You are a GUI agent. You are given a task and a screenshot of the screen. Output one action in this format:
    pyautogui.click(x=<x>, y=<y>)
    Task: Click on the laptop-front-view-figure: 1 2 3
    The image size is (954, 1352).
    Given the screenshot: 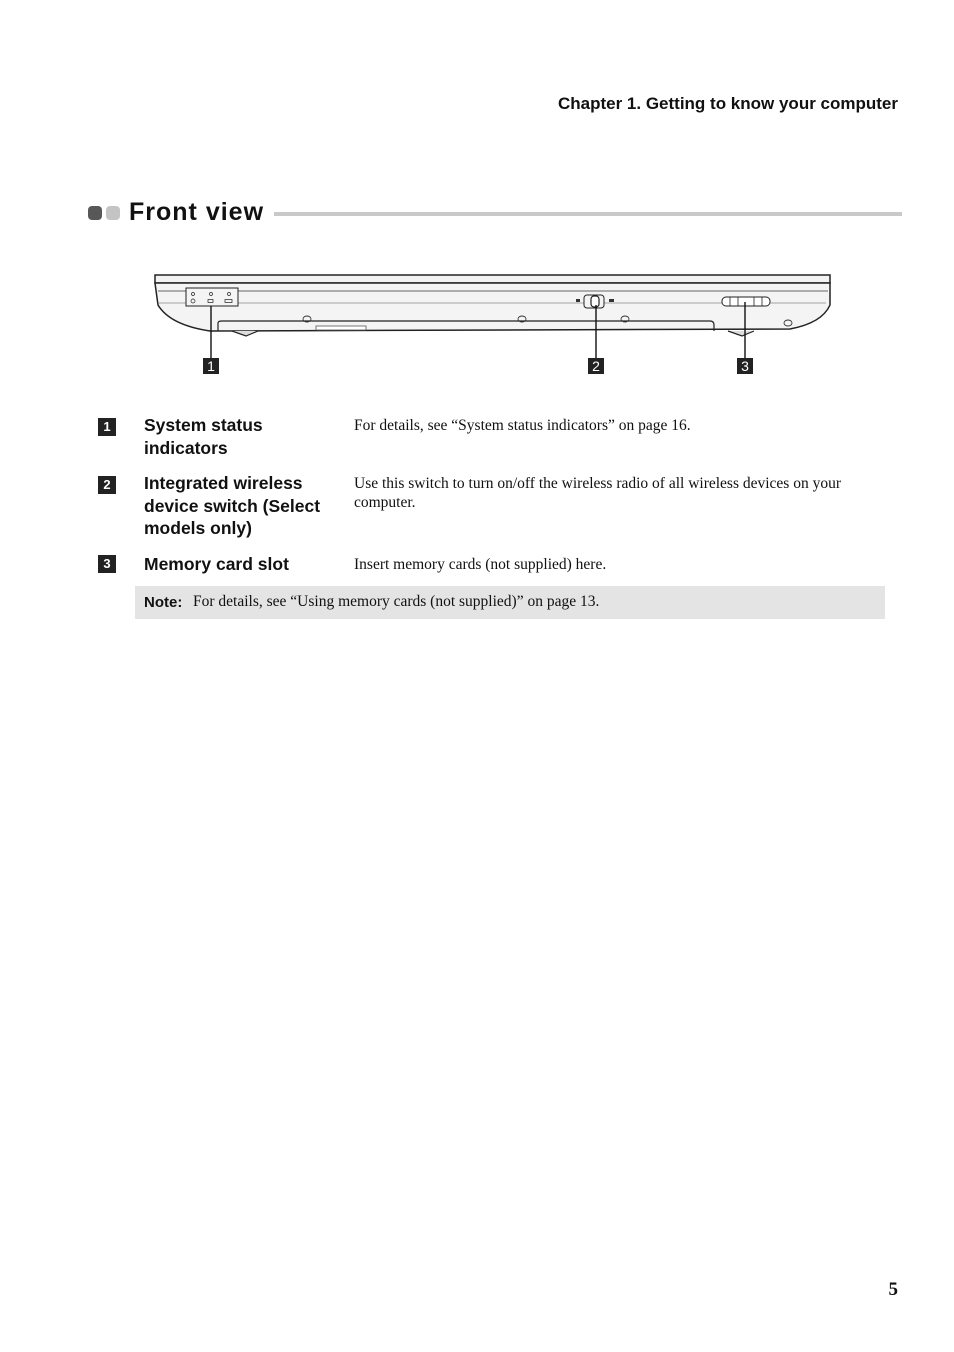 What is the action you would take?
    pyautogui.click(x=495, y=322)
    